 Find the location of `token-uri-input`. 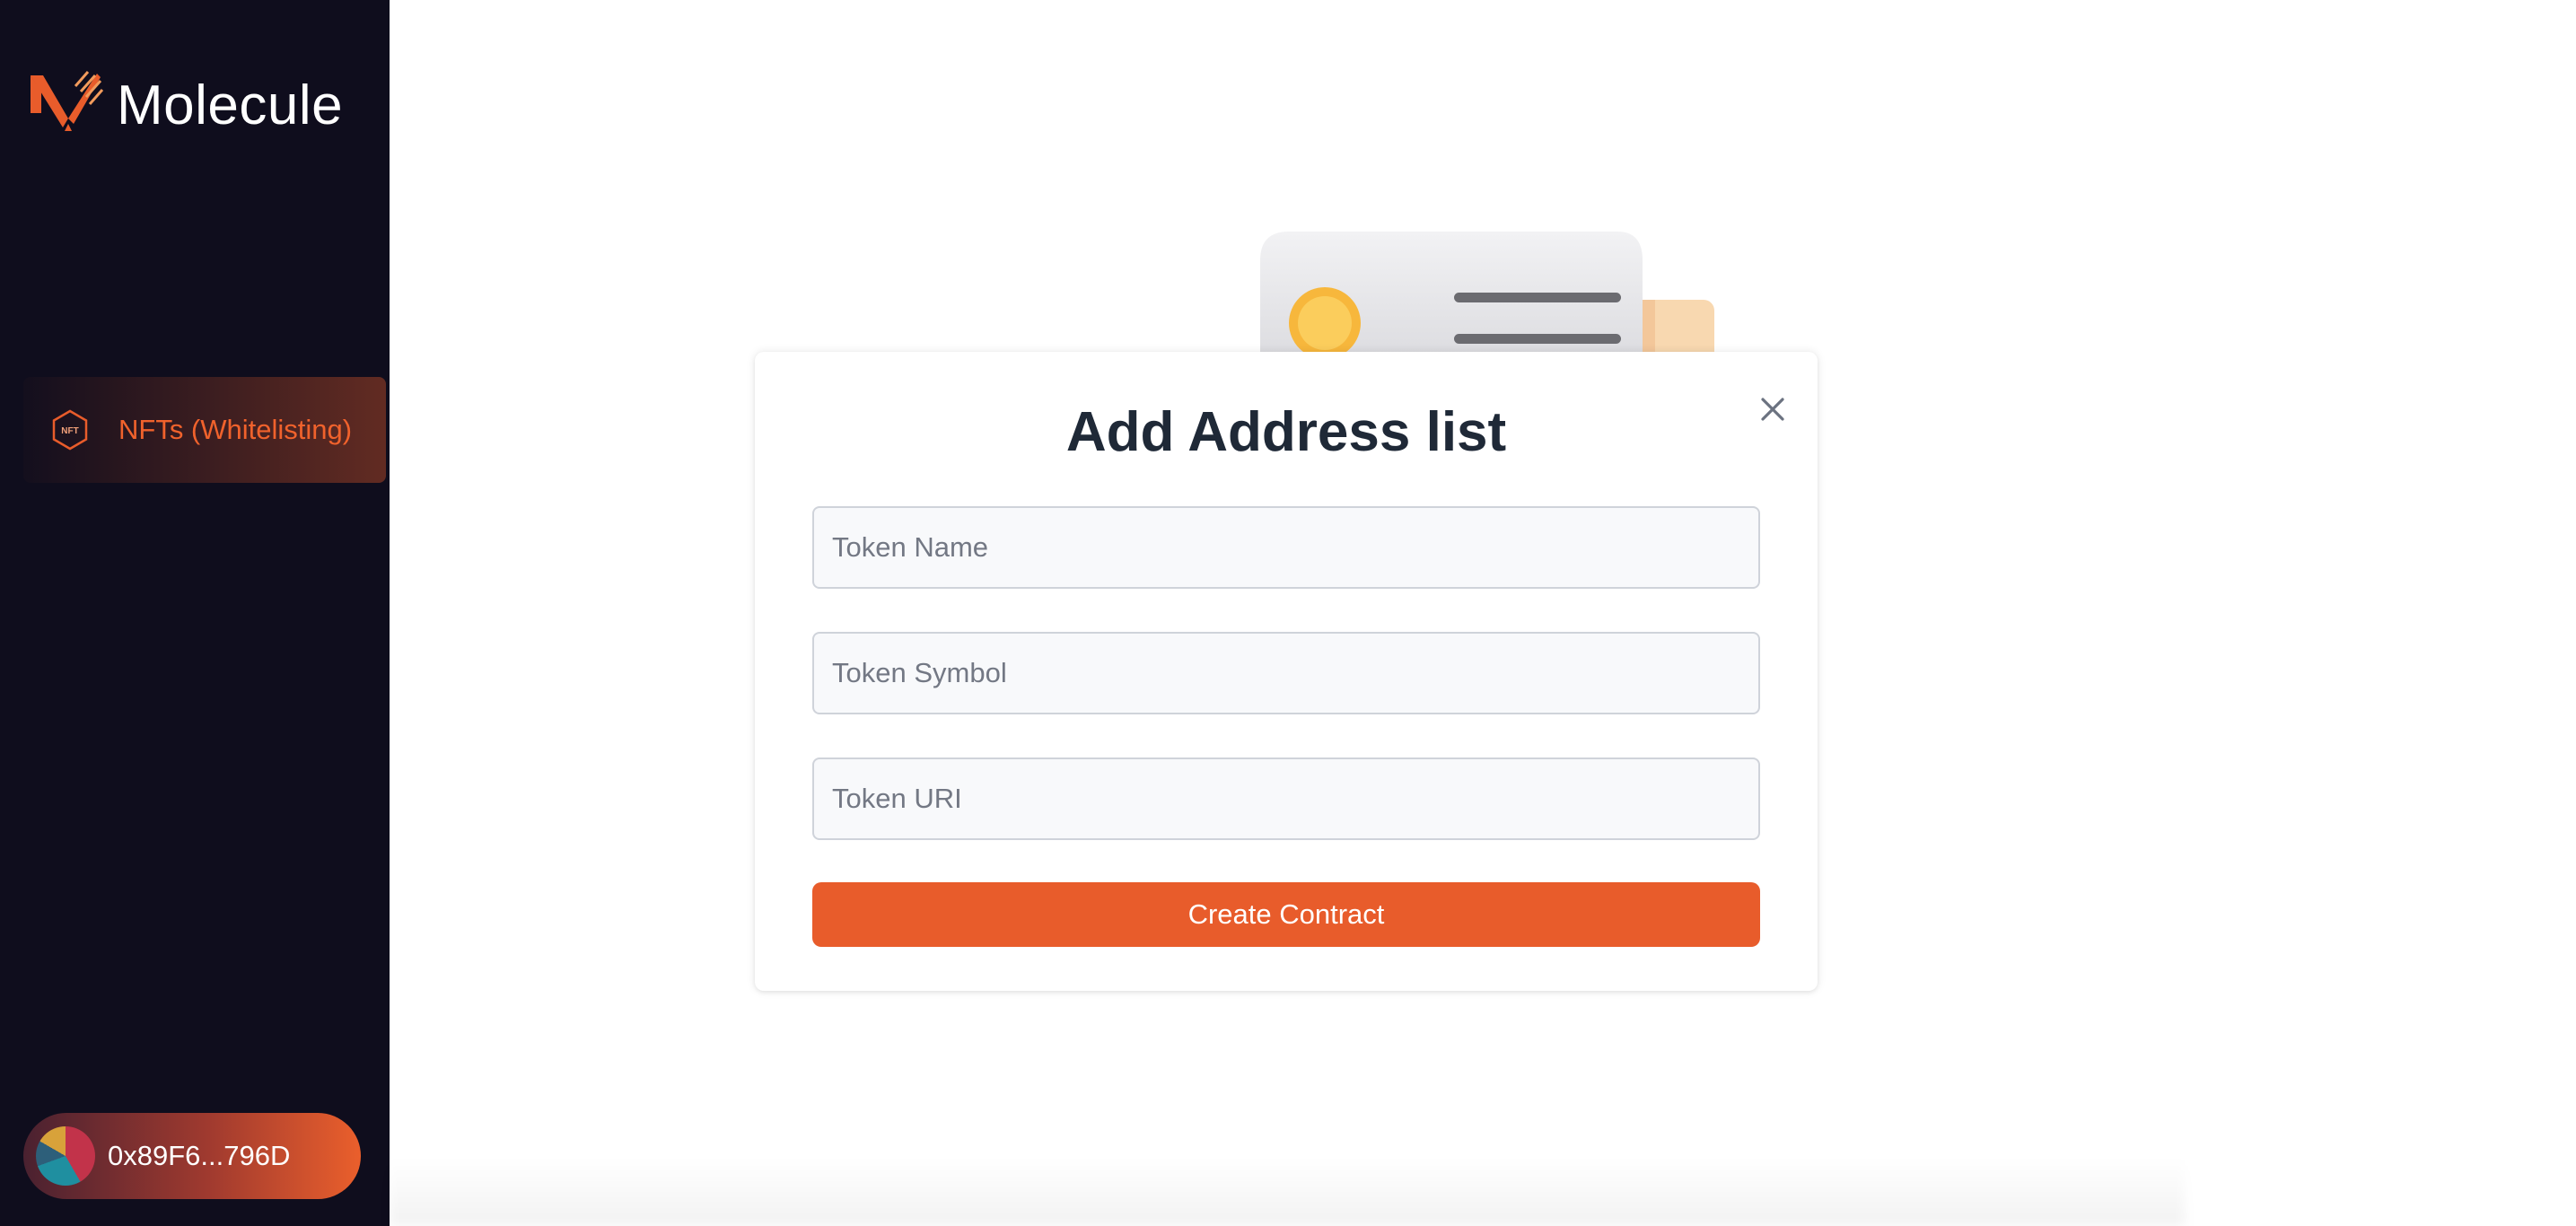

token-uri-input is located at coordinates (1286, 799).